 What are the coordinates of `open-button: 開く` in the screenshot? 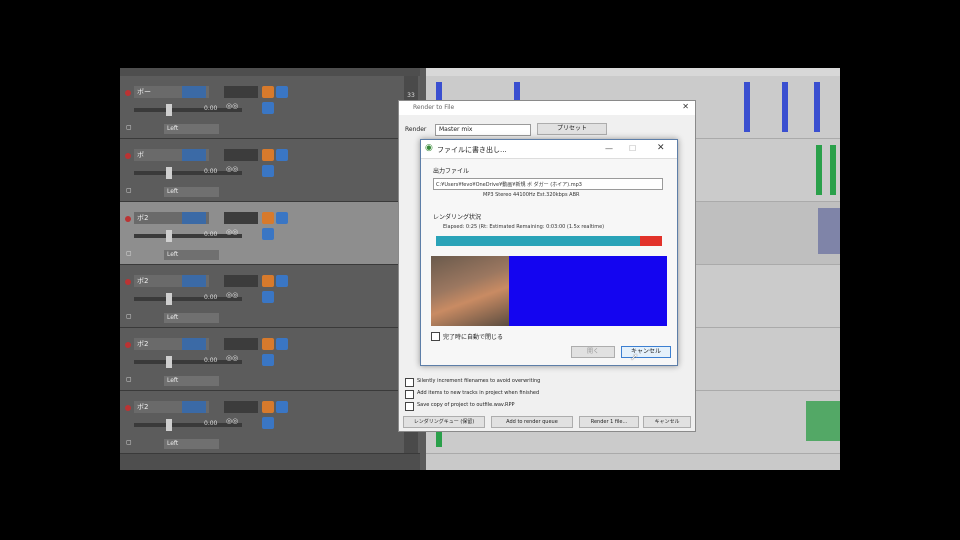 It's located at (593, 352).